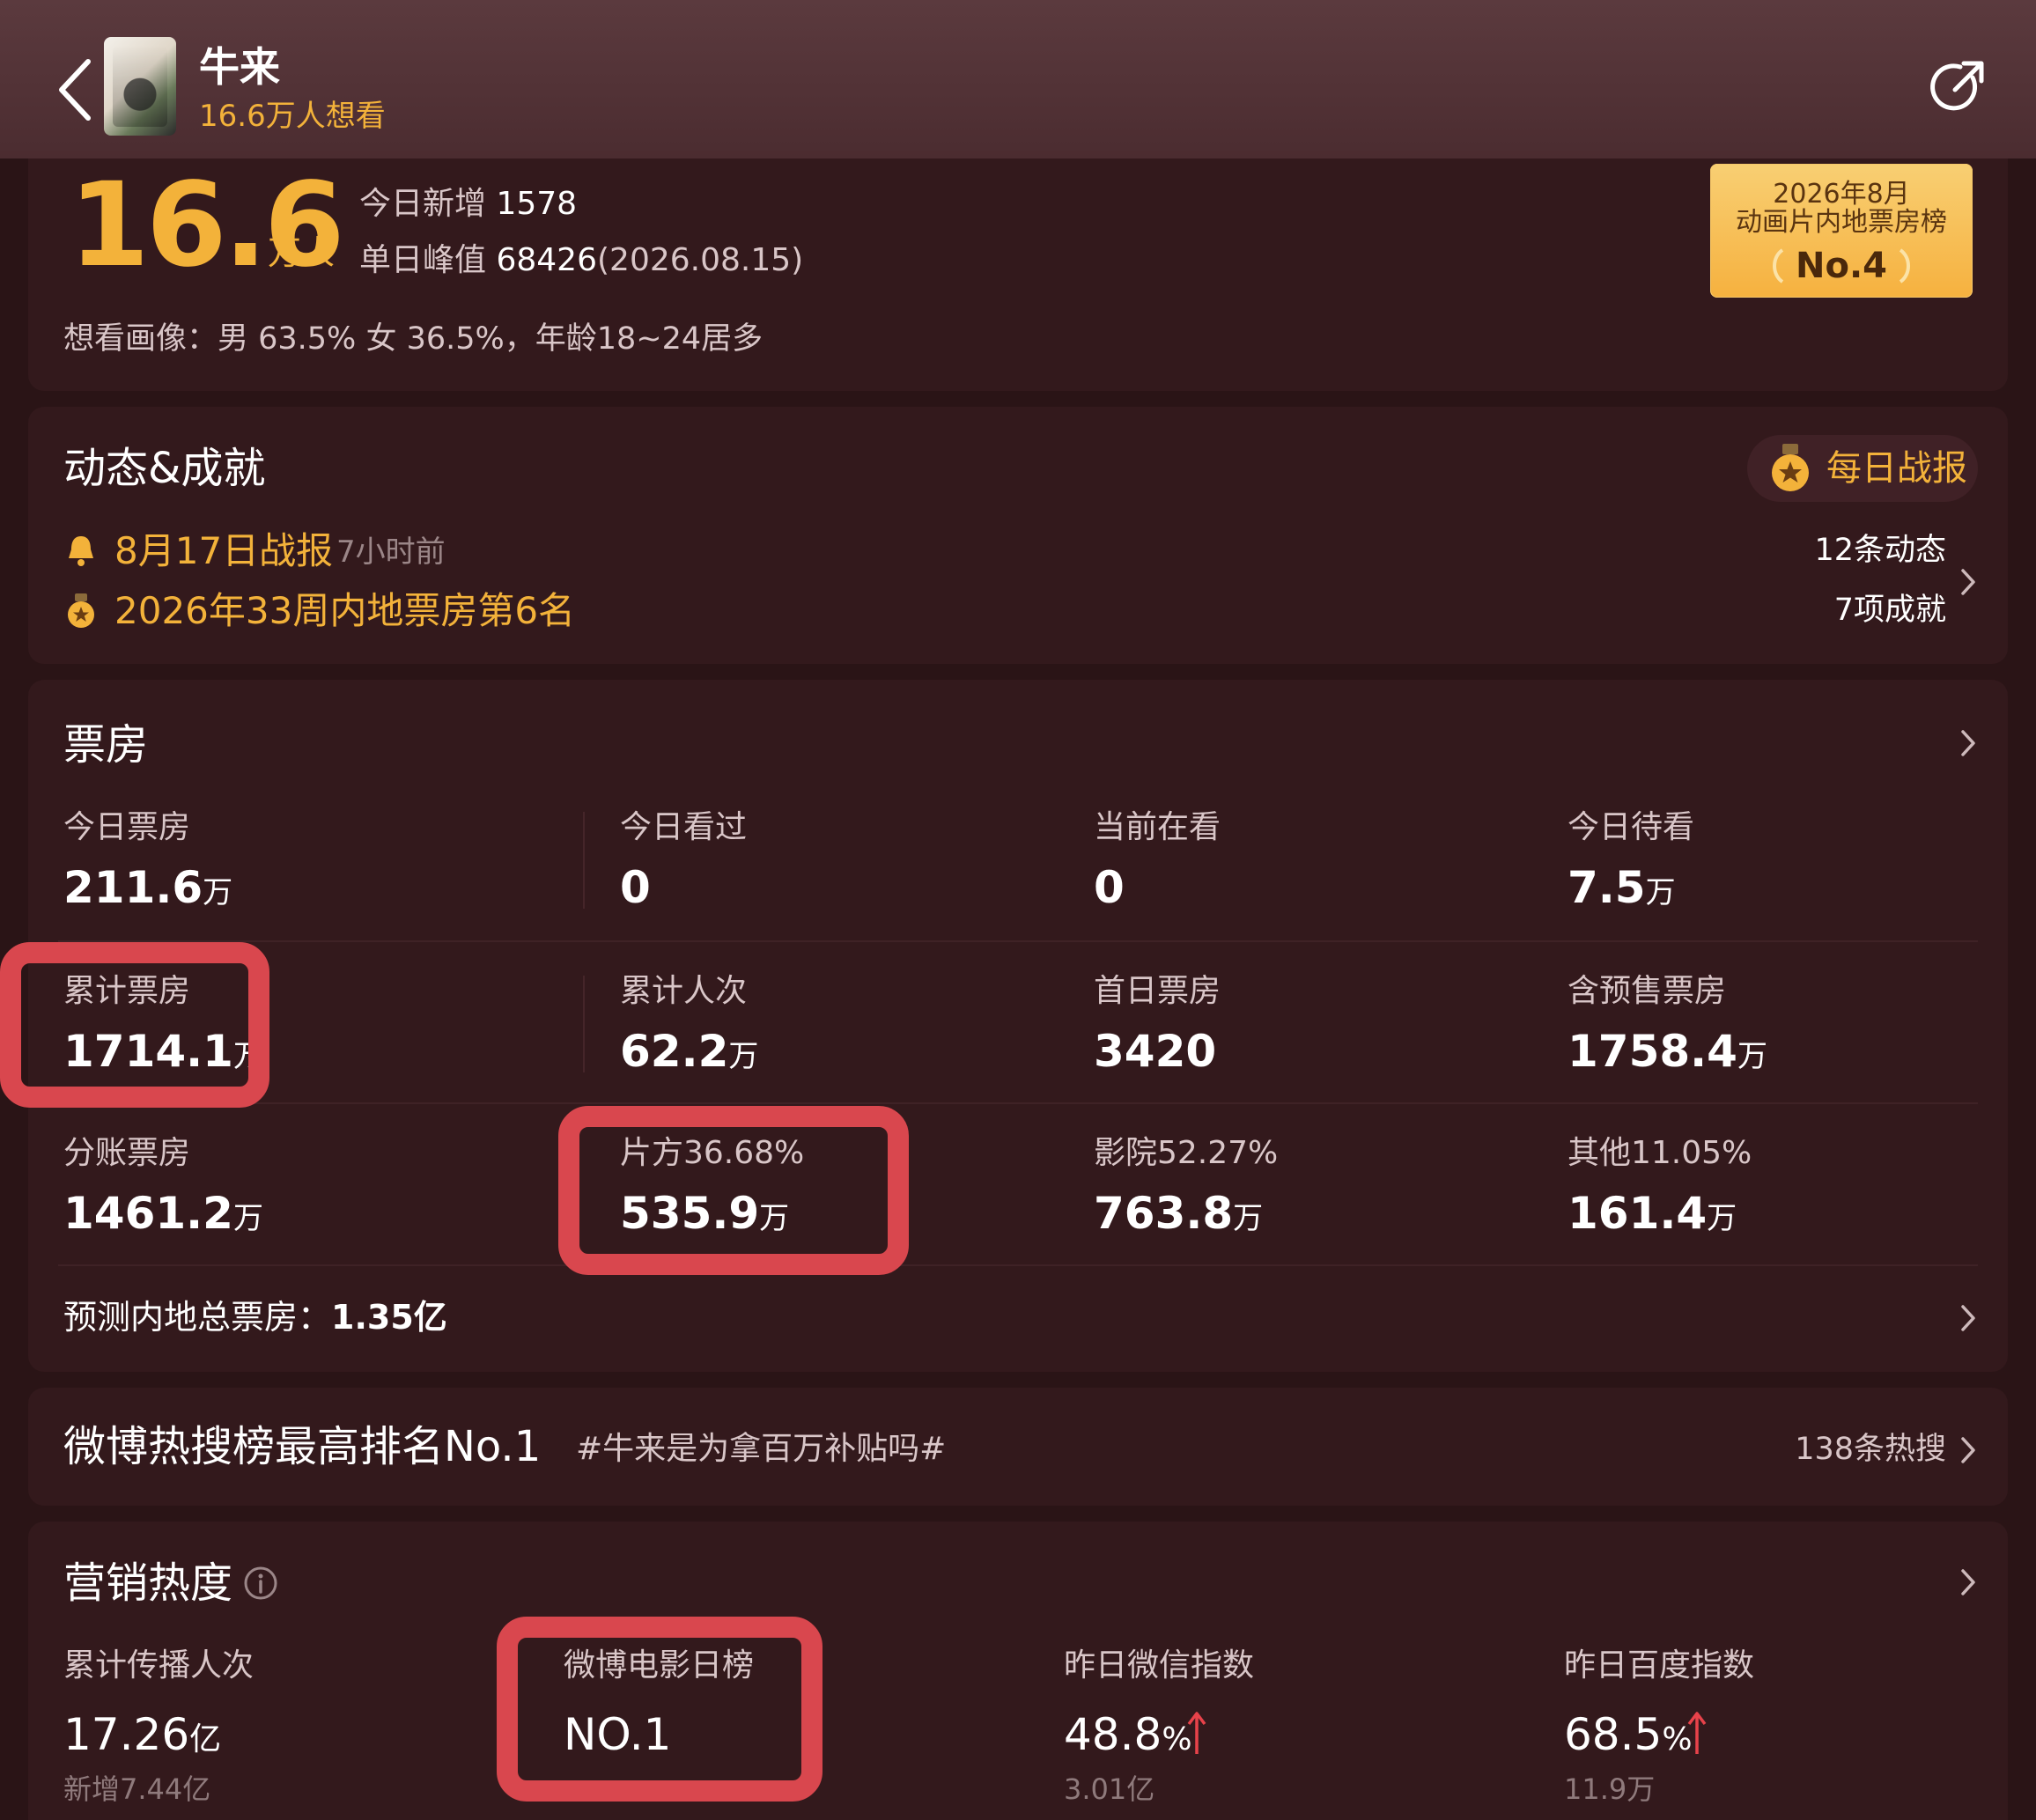 The height and width of the screenshot is (1820, 2036). What do you see at coordinates (75, 90) in the screenshot?
I see `back-arrow-icon` at bounding box center [75, 90].